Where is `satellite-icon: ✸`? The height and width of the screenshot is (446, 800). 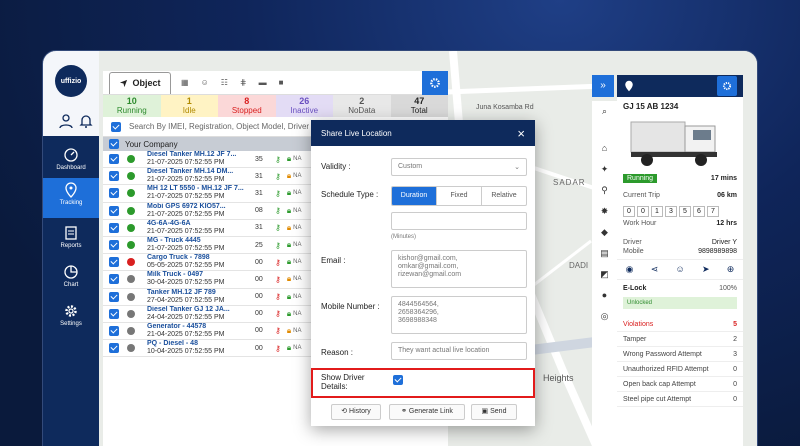
satellite-icon: ✸ is located at coordinates (604, 211).